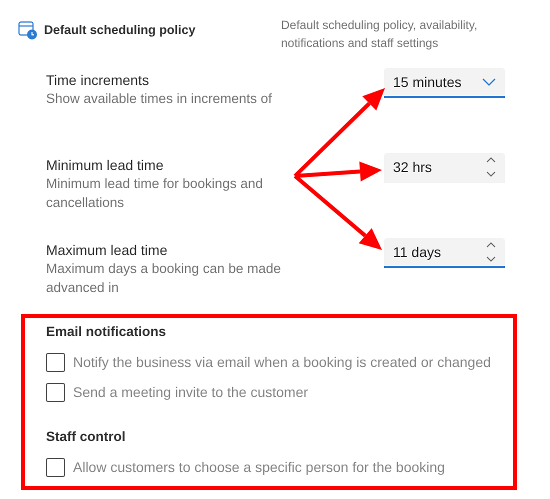 The image size is (550, 499). What do you see at coordinates (86, 436) in the screenshot?
I see `group-heading: Staff control` at bounding box center [86, 436].